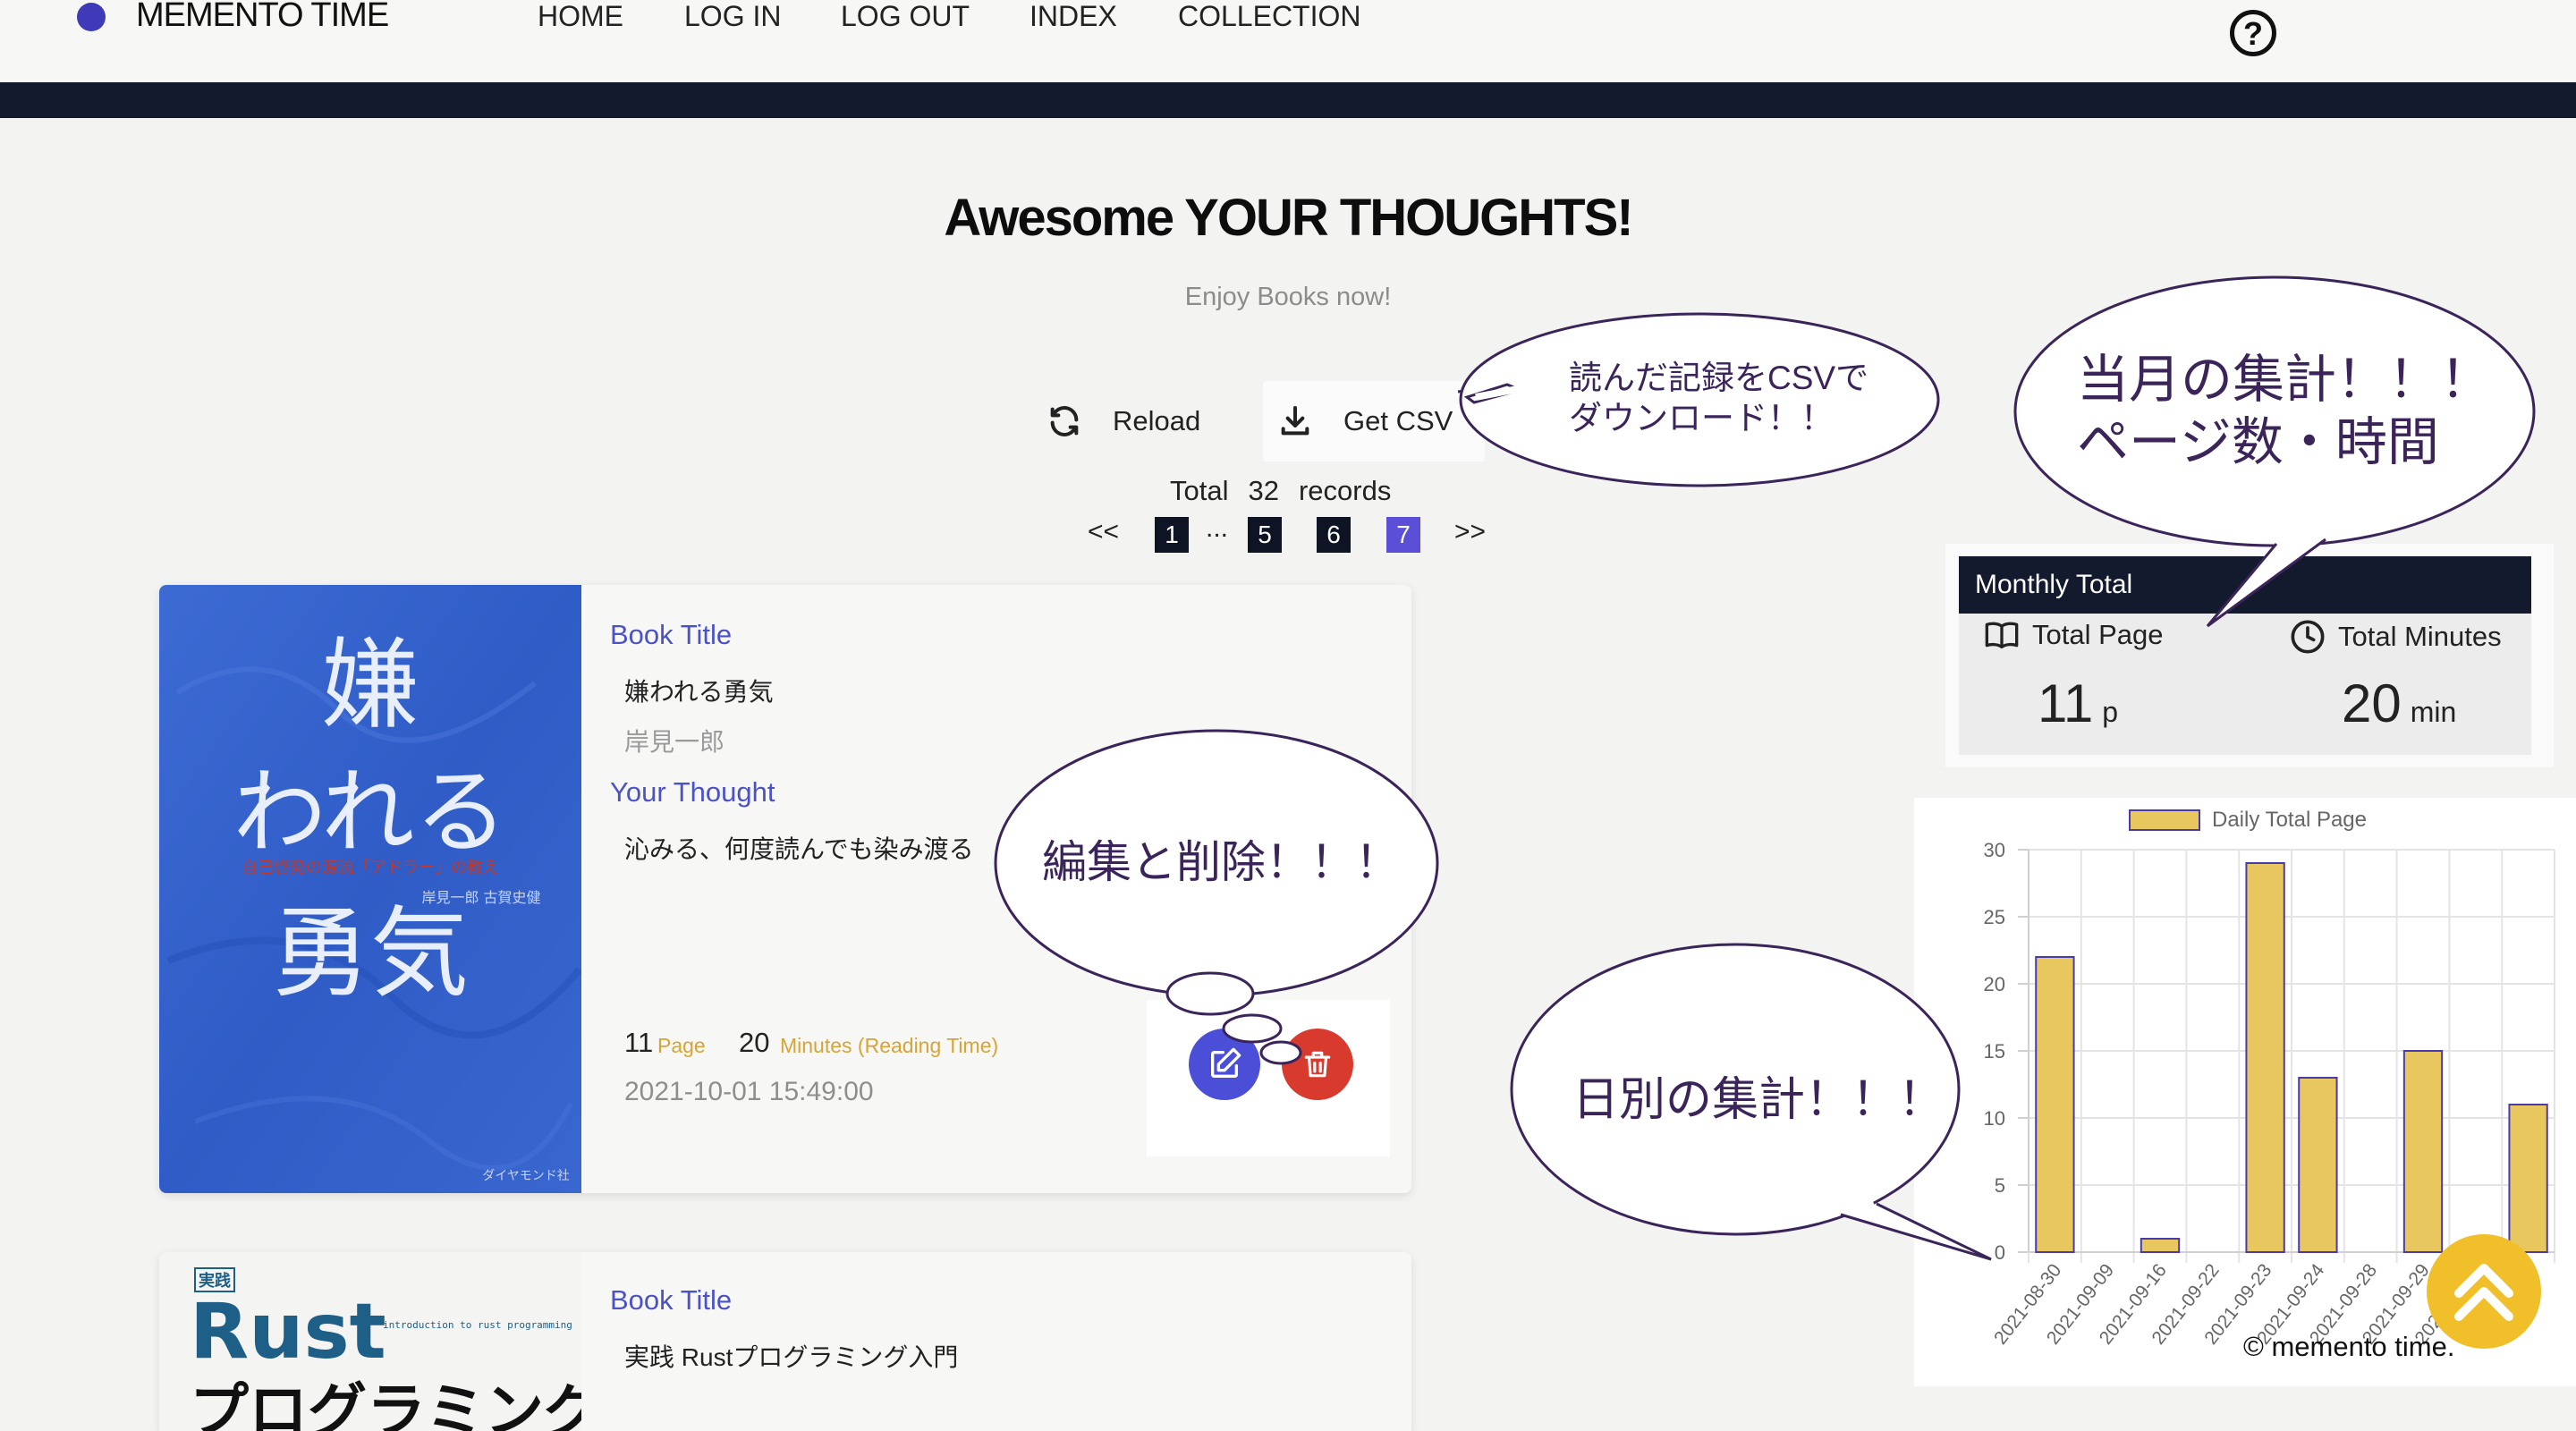 This screenshot has width=2576, height=1431. Describe the element at coordinates (1718, 398) in the screenshot. I see `csv-bubble-text: 読んだ記録をCSVで ダウンロード！！` at that location.